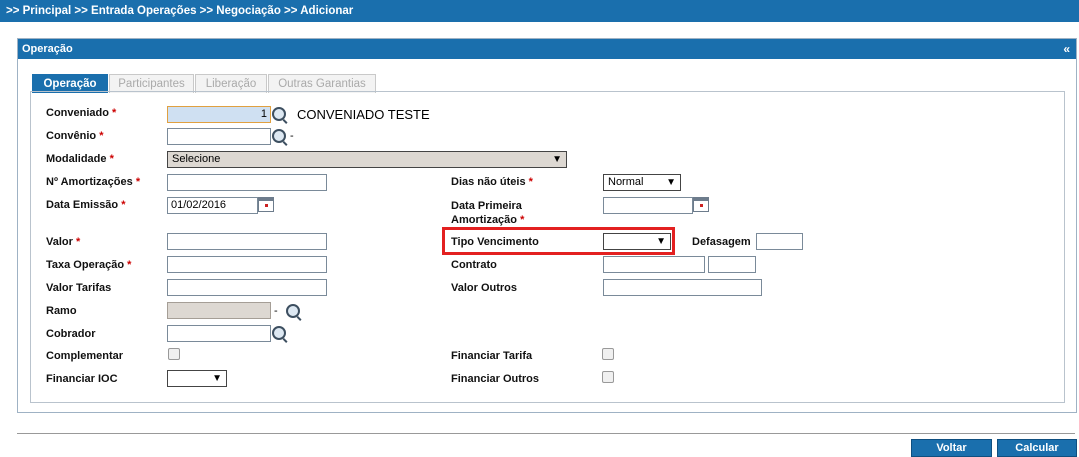  I want to click on conveniado-label: Conveniado *, so click(81, 113).